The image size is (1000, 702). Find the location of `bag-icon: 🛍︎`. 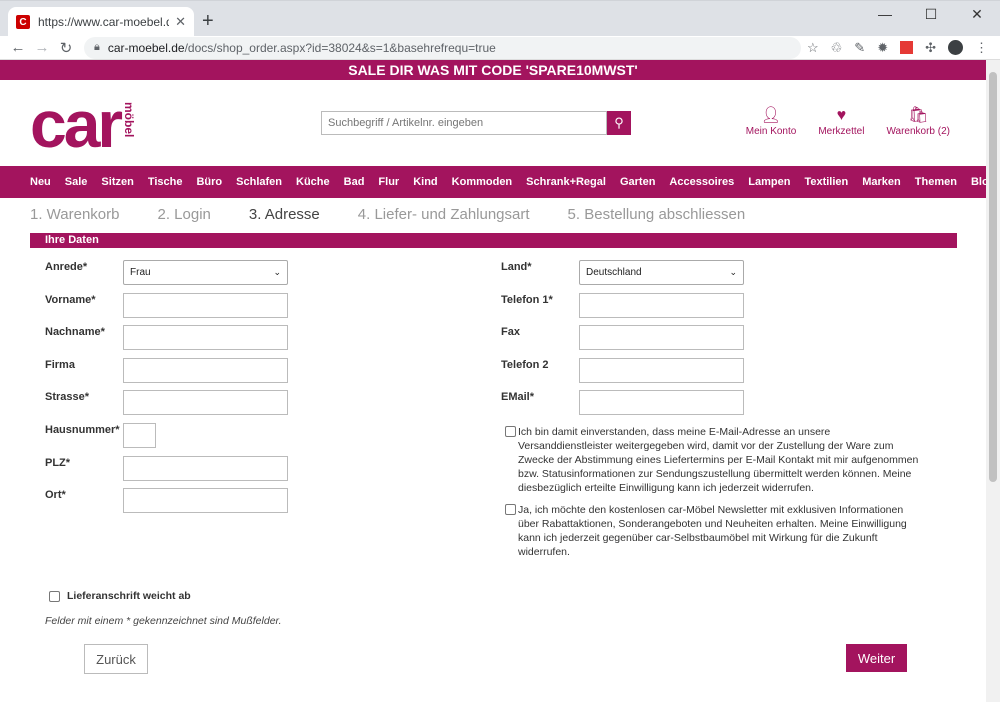

bag-icon: 🛍︎ is located at coordinates (918, 115).